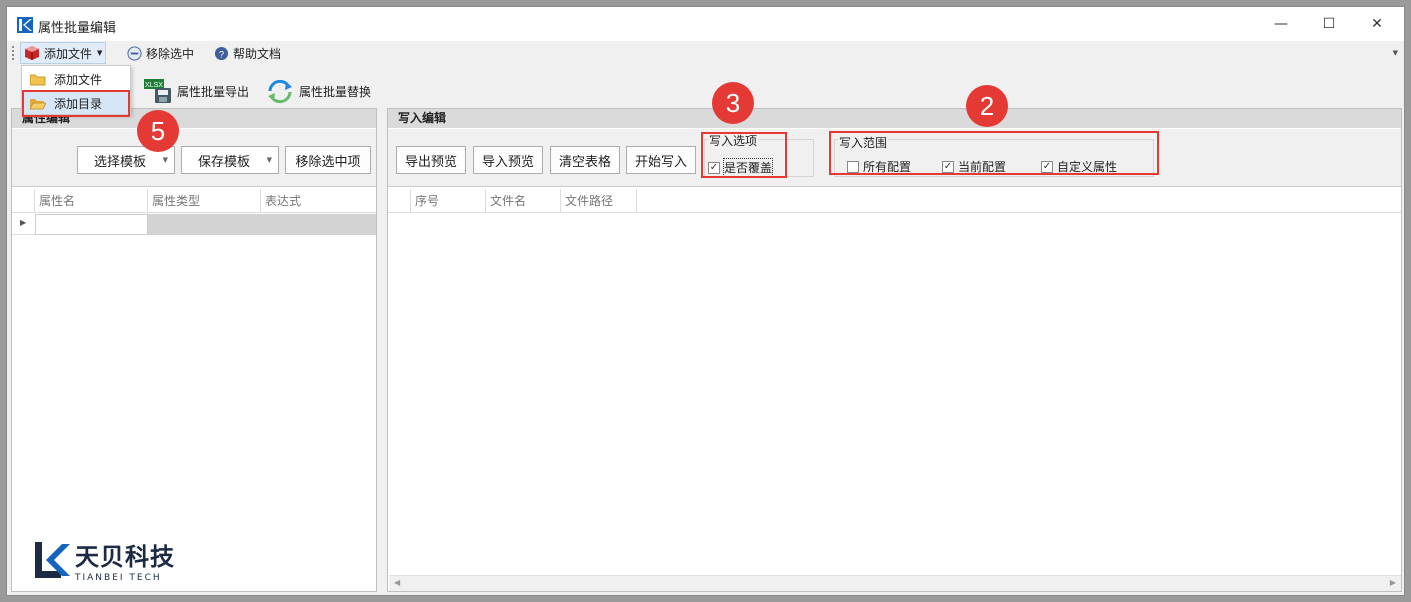 The height and width of the screenshot is (602, 1411). I want to click on close-button: ✕, so click(1377, 24).